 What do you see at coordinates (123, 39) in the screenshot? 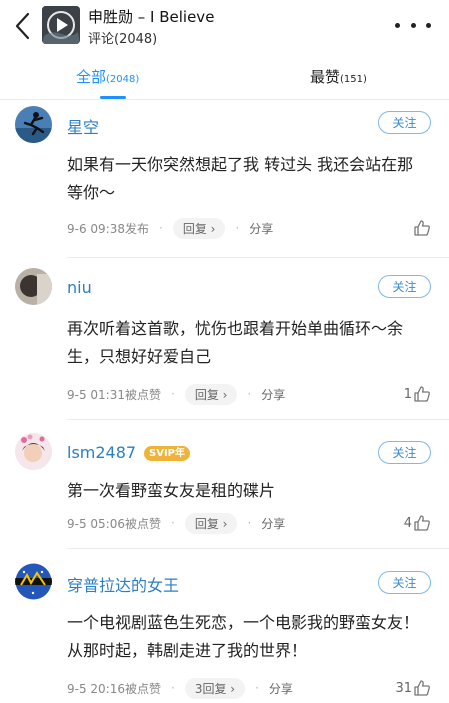
I see `comment-count-label: 评论(2048)` at bounding box center [123, 39].